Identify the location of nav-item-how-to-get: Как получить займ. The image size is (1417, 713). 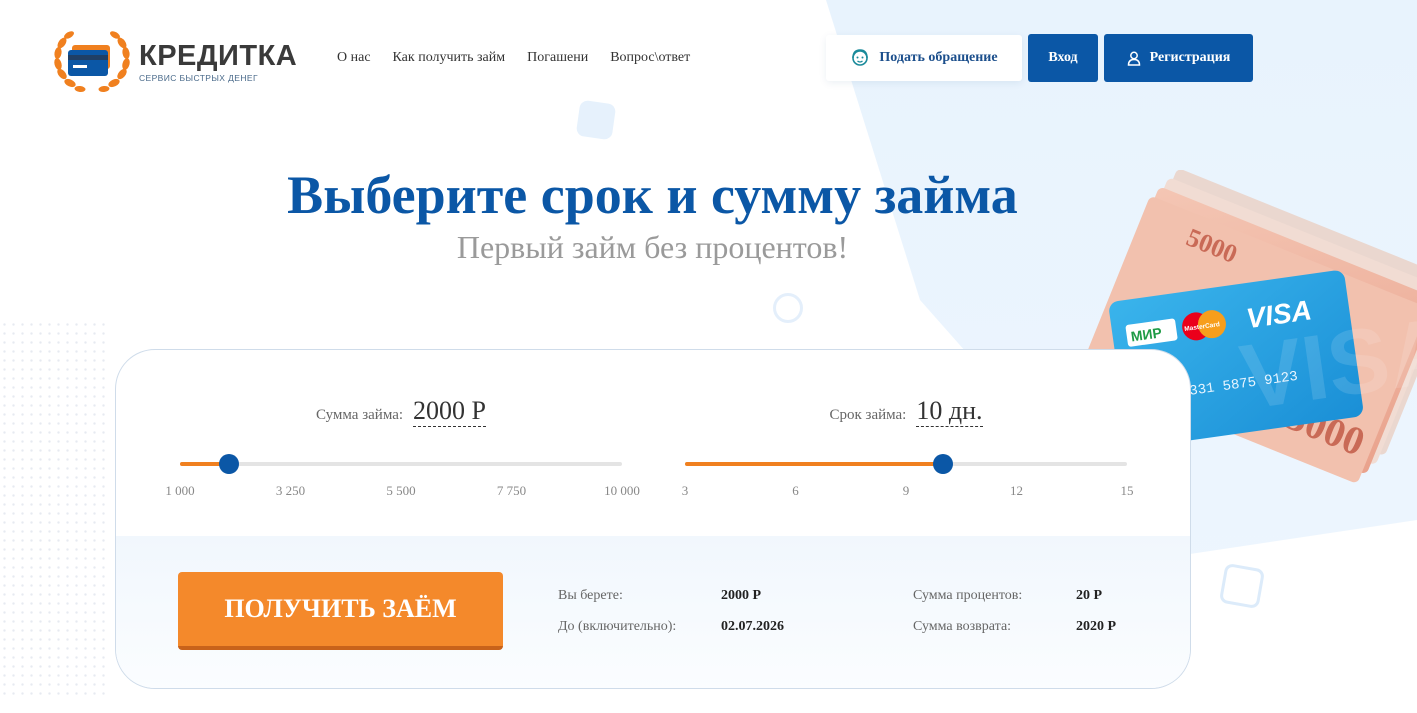
(449, 58).